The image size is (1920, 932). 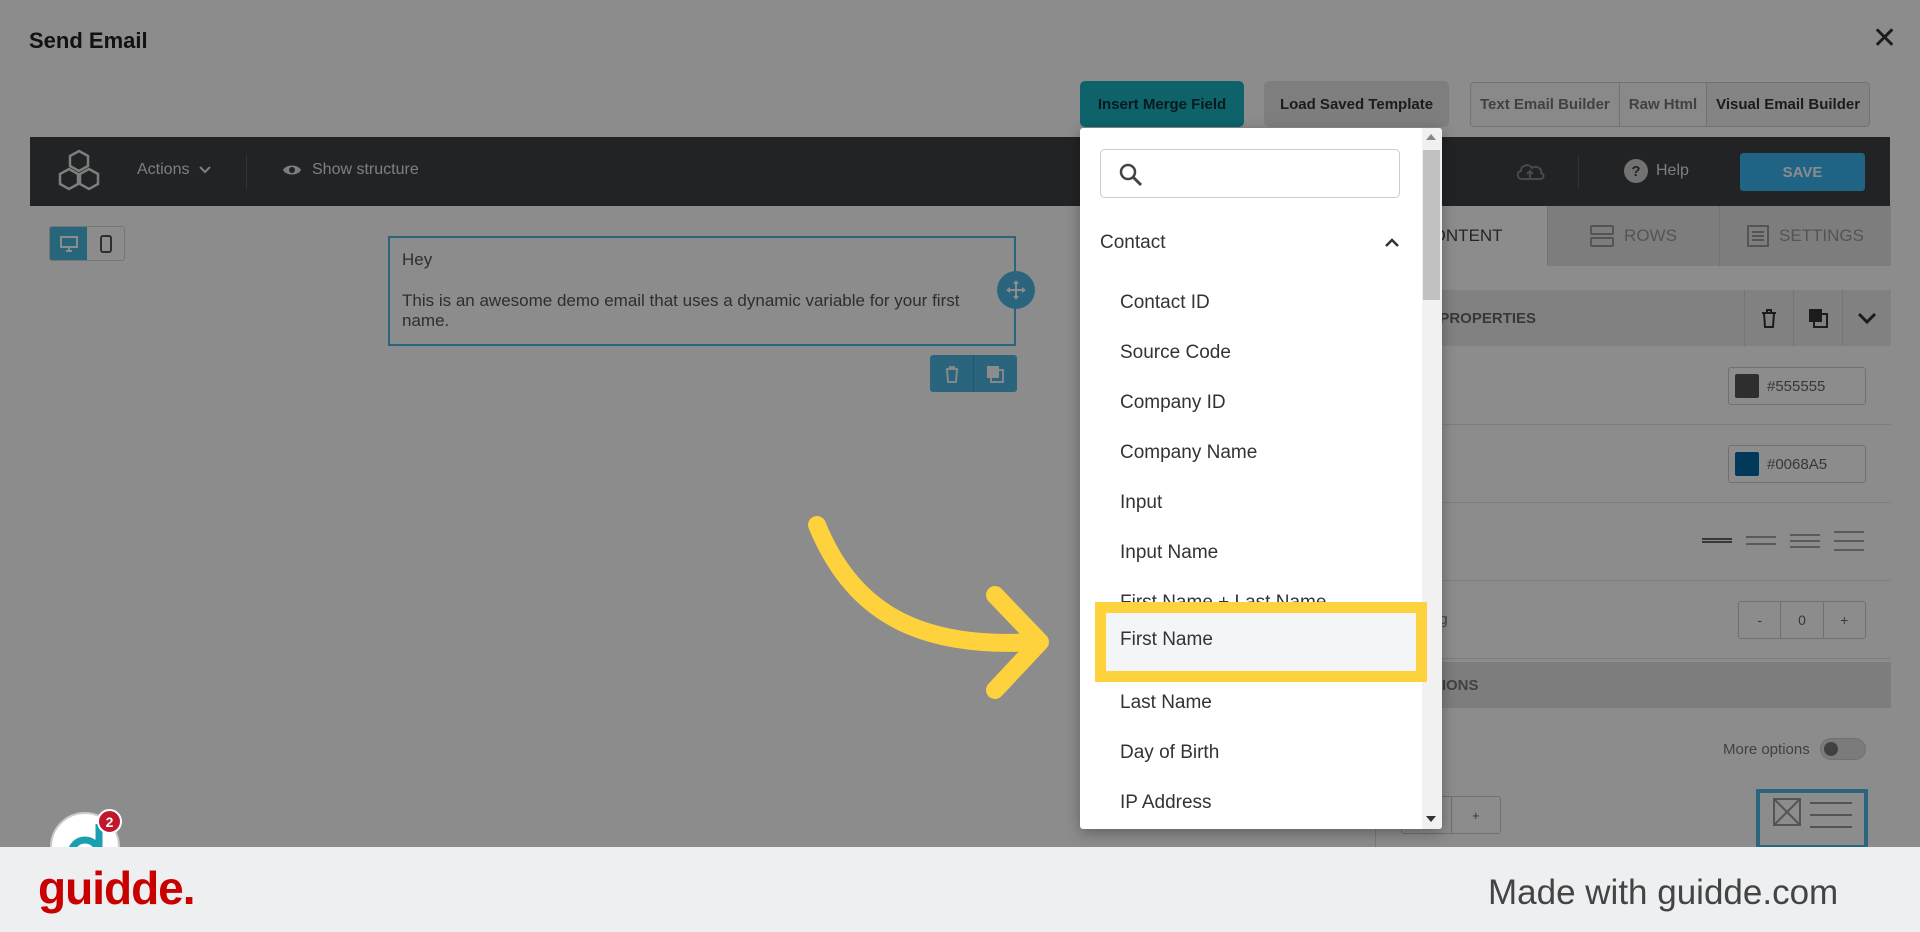 I want to click on list-item: Day of Birth, so click(x=1260, y=753).